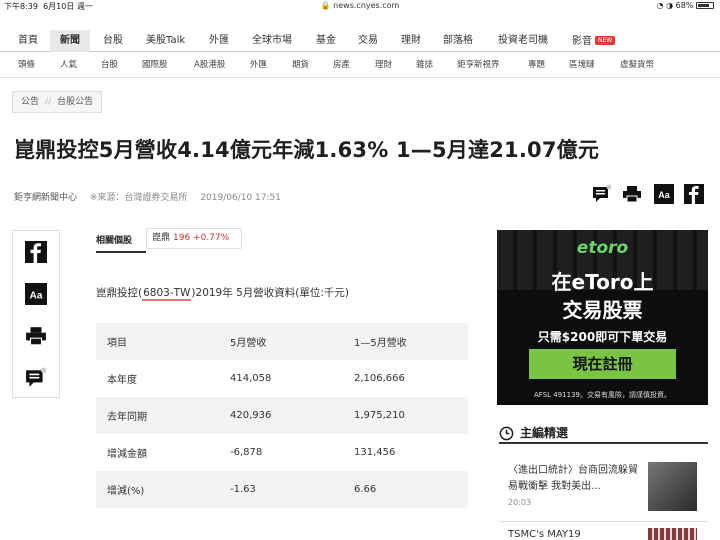  What do you see at coordinates (157, 341) in the screenshot?
I see `table-header: 項目` at bounding box center [157, 341].